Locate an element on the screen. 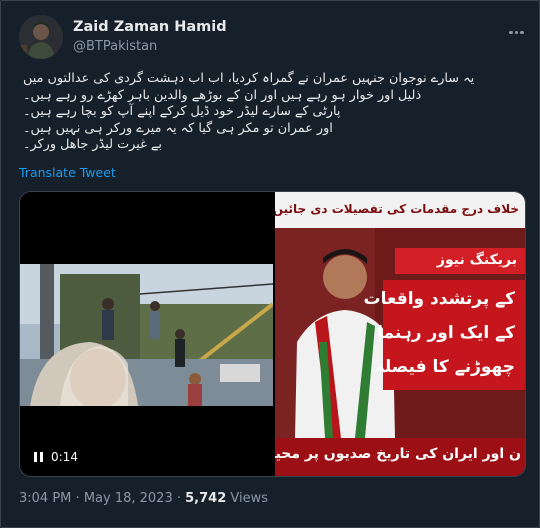 This screenshot has height=528, width=540. video-controls: 0:14 is located at coordinates (56, 457).